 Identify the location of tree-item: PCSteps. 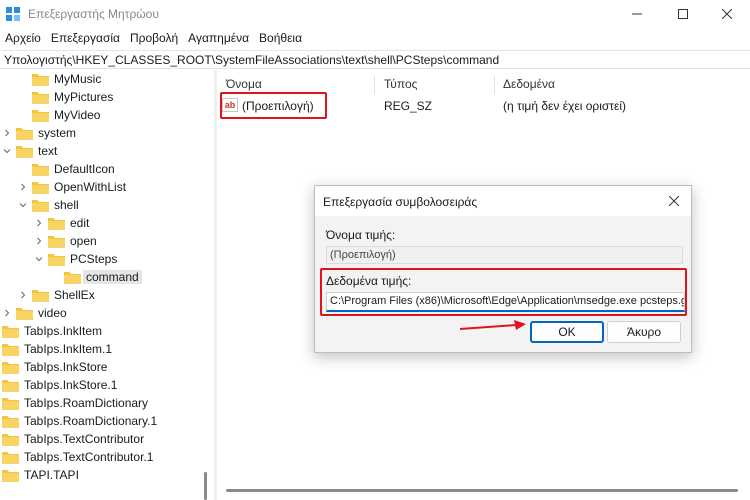
(107, 259).